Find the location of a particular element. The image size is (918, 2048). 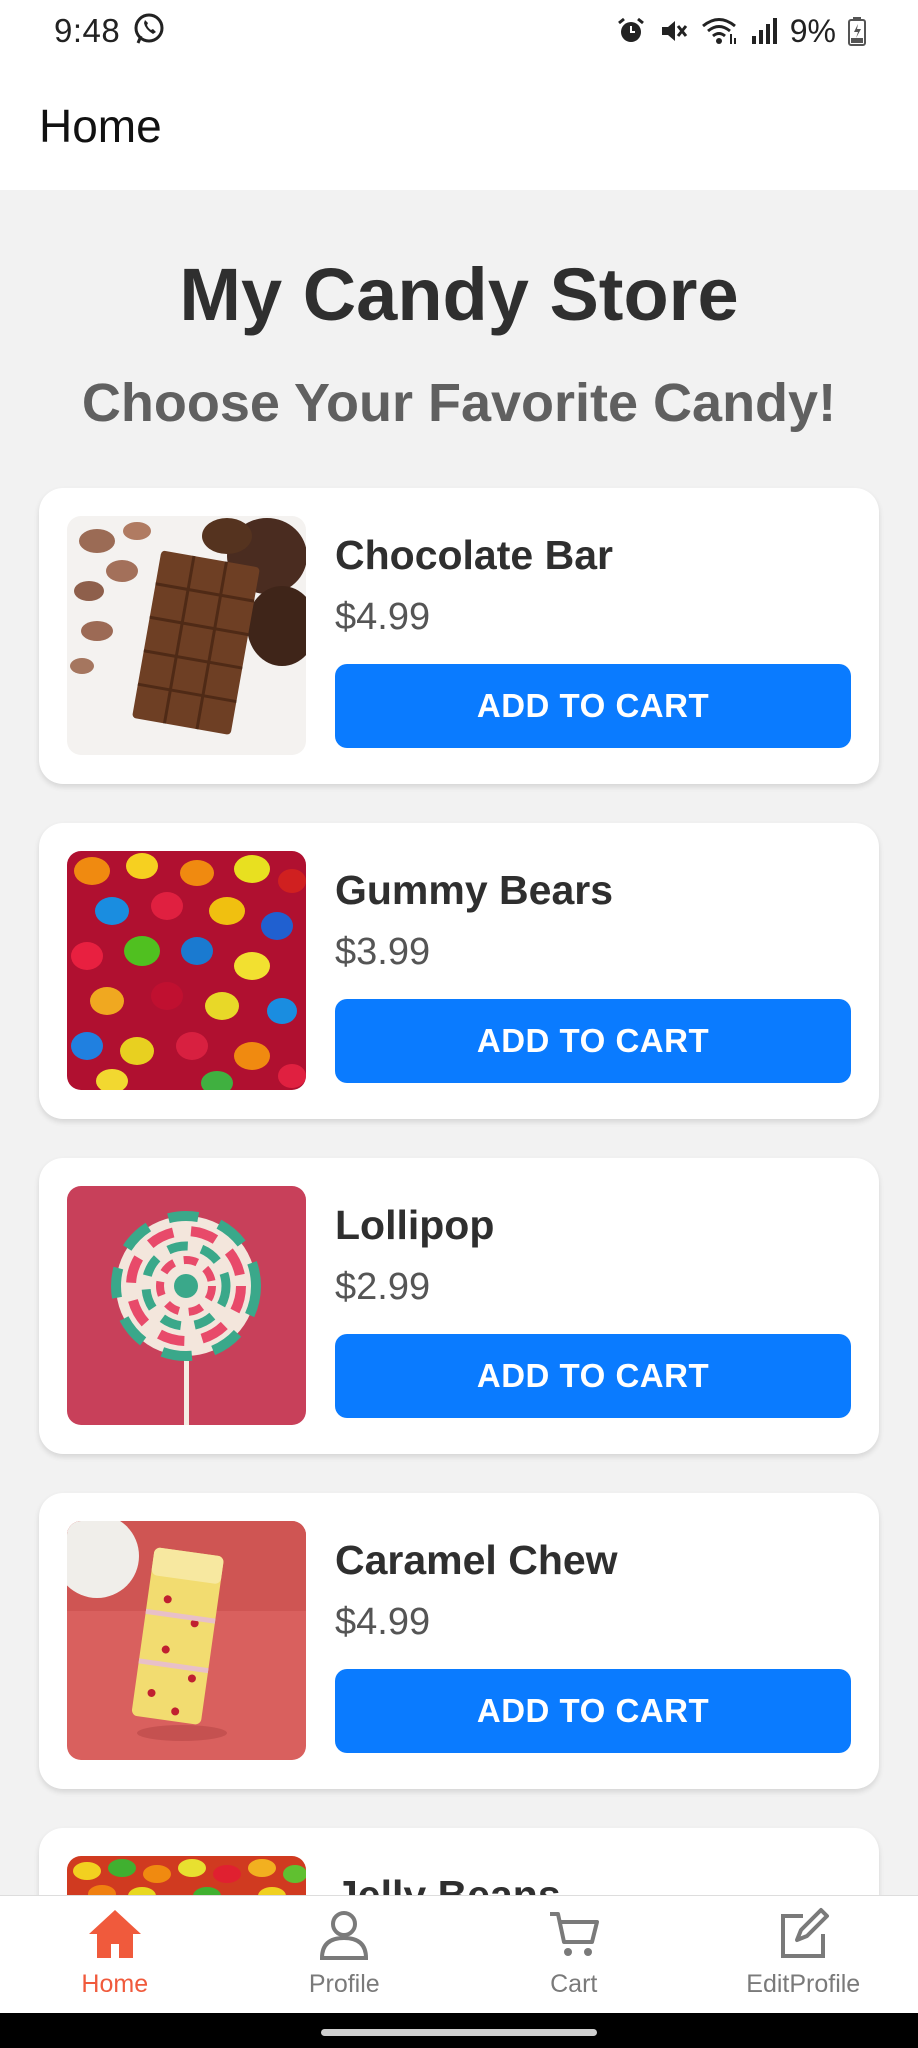

product-image-gummy-bears is located at coordinates (186, 970).